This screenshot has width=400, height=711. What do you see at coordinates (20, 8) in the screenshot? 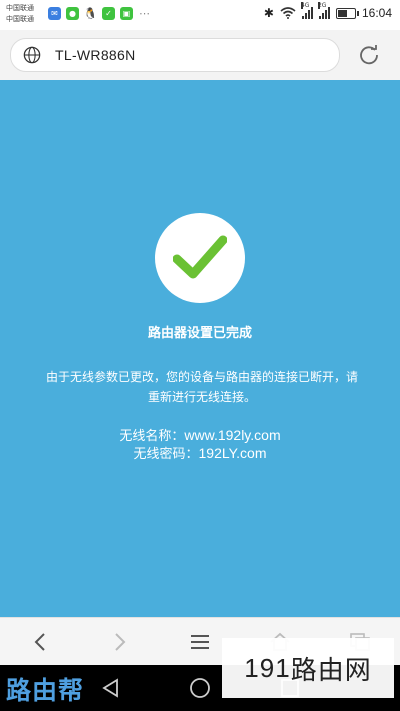
I see `carrier-1: 中国联通` at bounding box center [20, 8].